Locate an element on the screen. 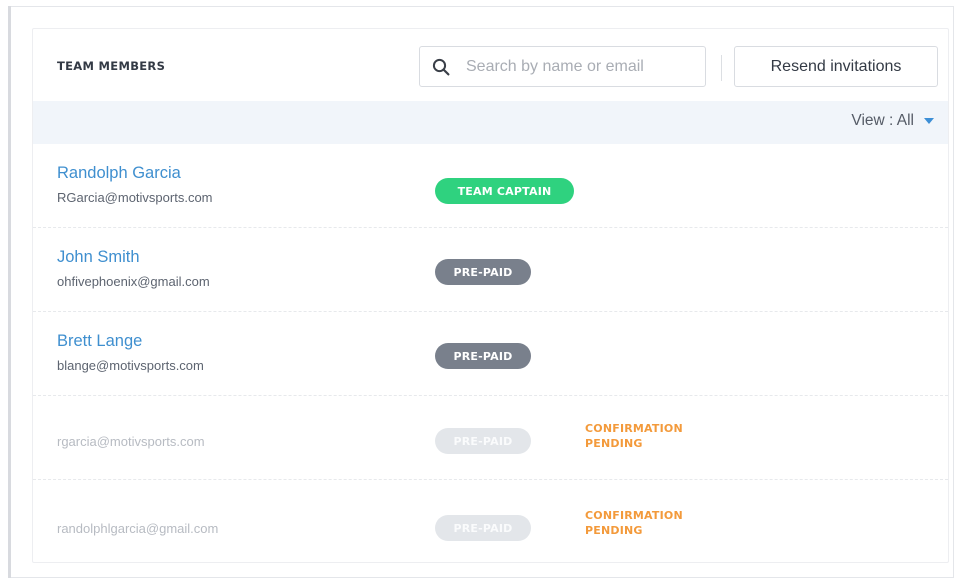  search-box is located at coordinates (562, 66).